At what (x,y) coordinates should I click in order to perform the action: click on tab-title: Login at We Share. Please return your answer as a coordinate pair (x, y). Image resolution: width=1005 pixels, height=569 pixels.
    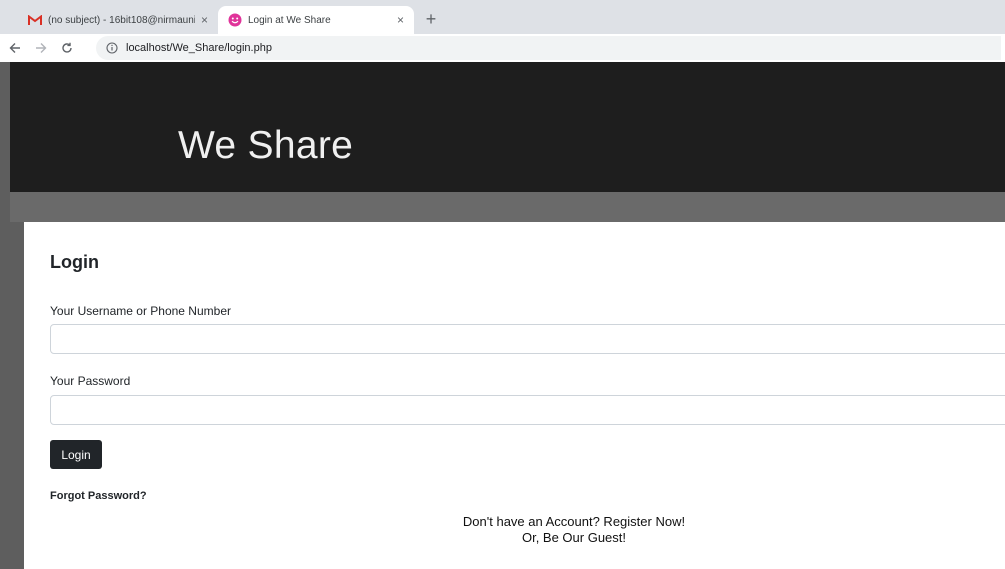
    Looking at the image, I should click on (289, 20).